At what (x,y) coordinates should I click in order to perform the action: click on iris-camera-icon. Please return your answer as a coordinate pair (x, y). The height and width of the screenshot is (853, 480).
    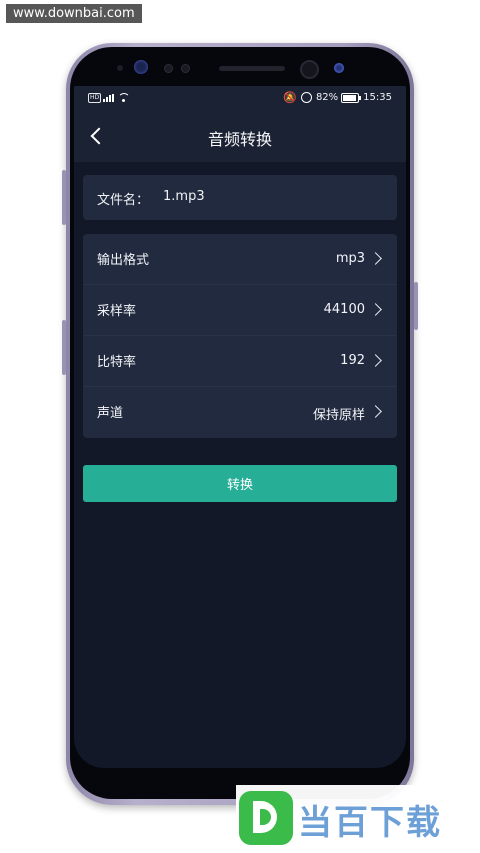
    Looking at the image, I should click on (339, 68).